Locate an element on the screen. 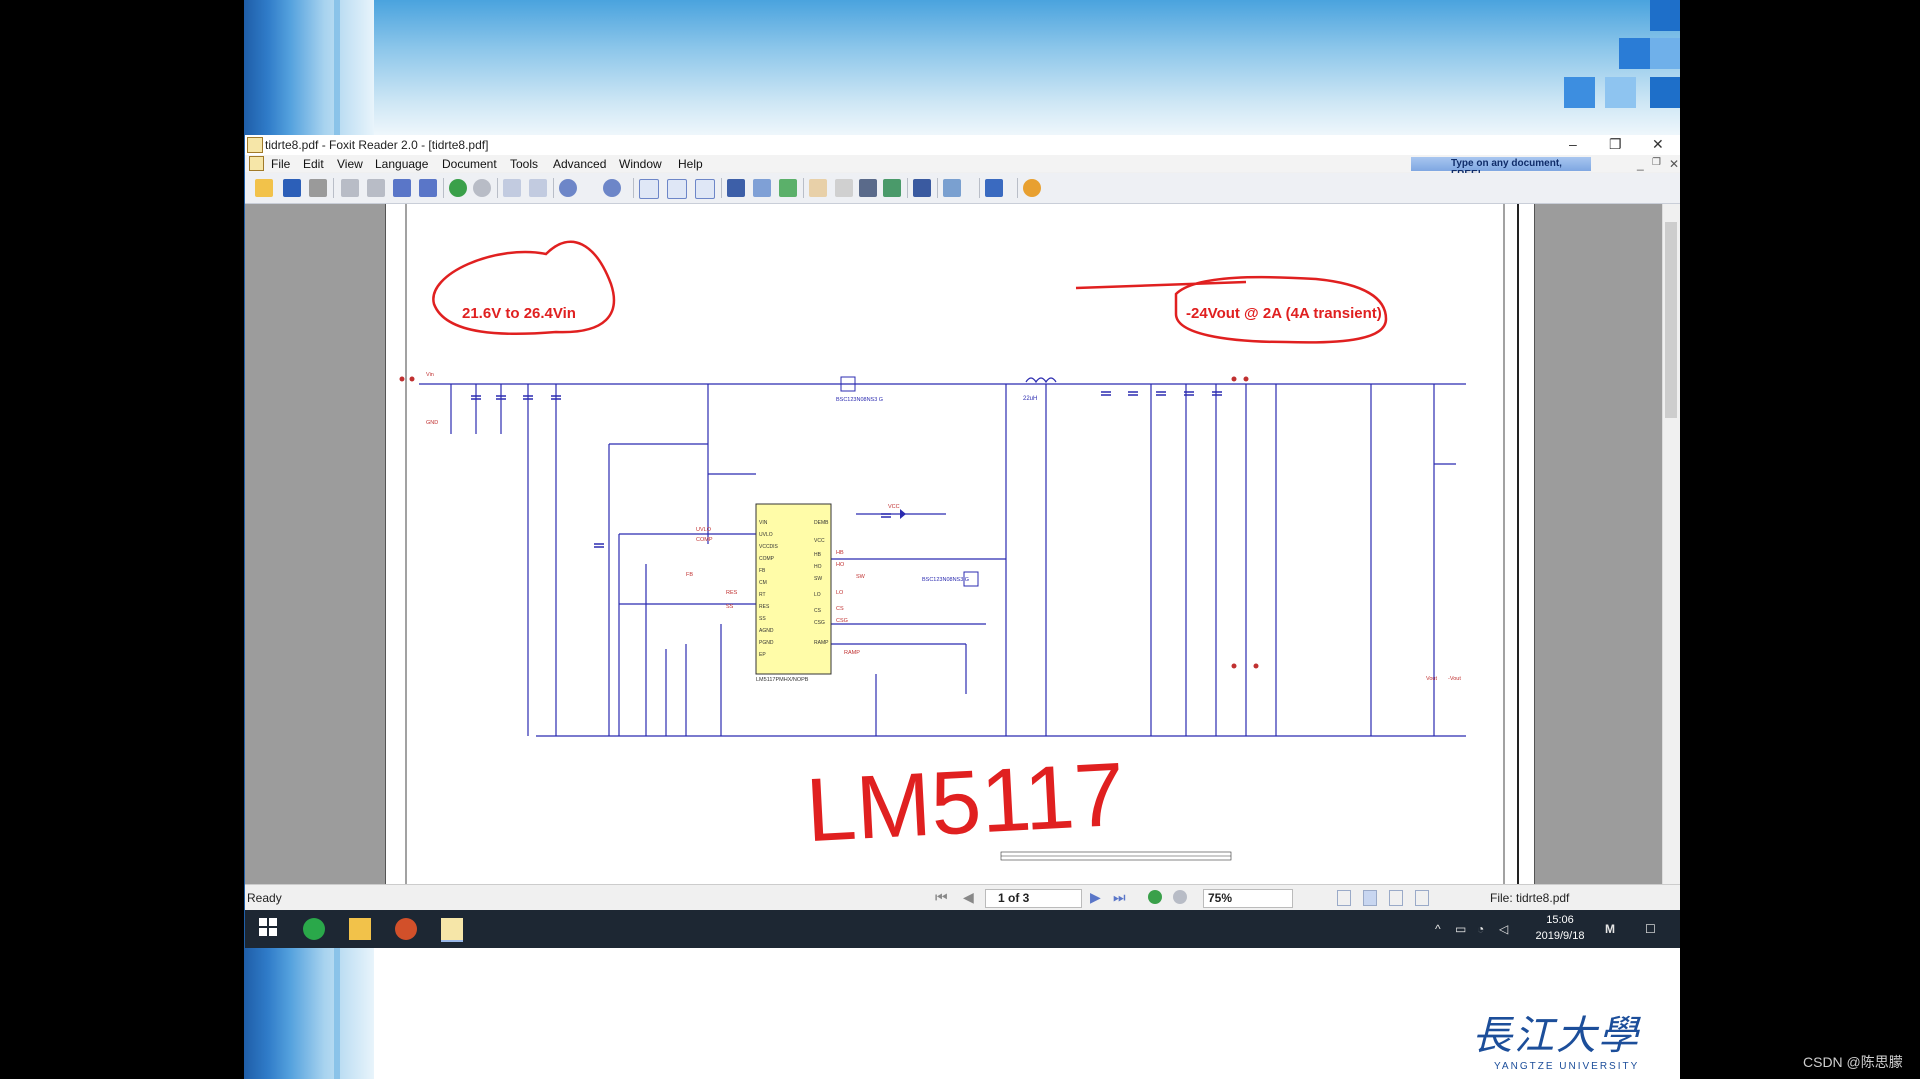 The width and height of the screenshot is (1920, 1079). snapshot-icon is located at coordinates (868, 188).